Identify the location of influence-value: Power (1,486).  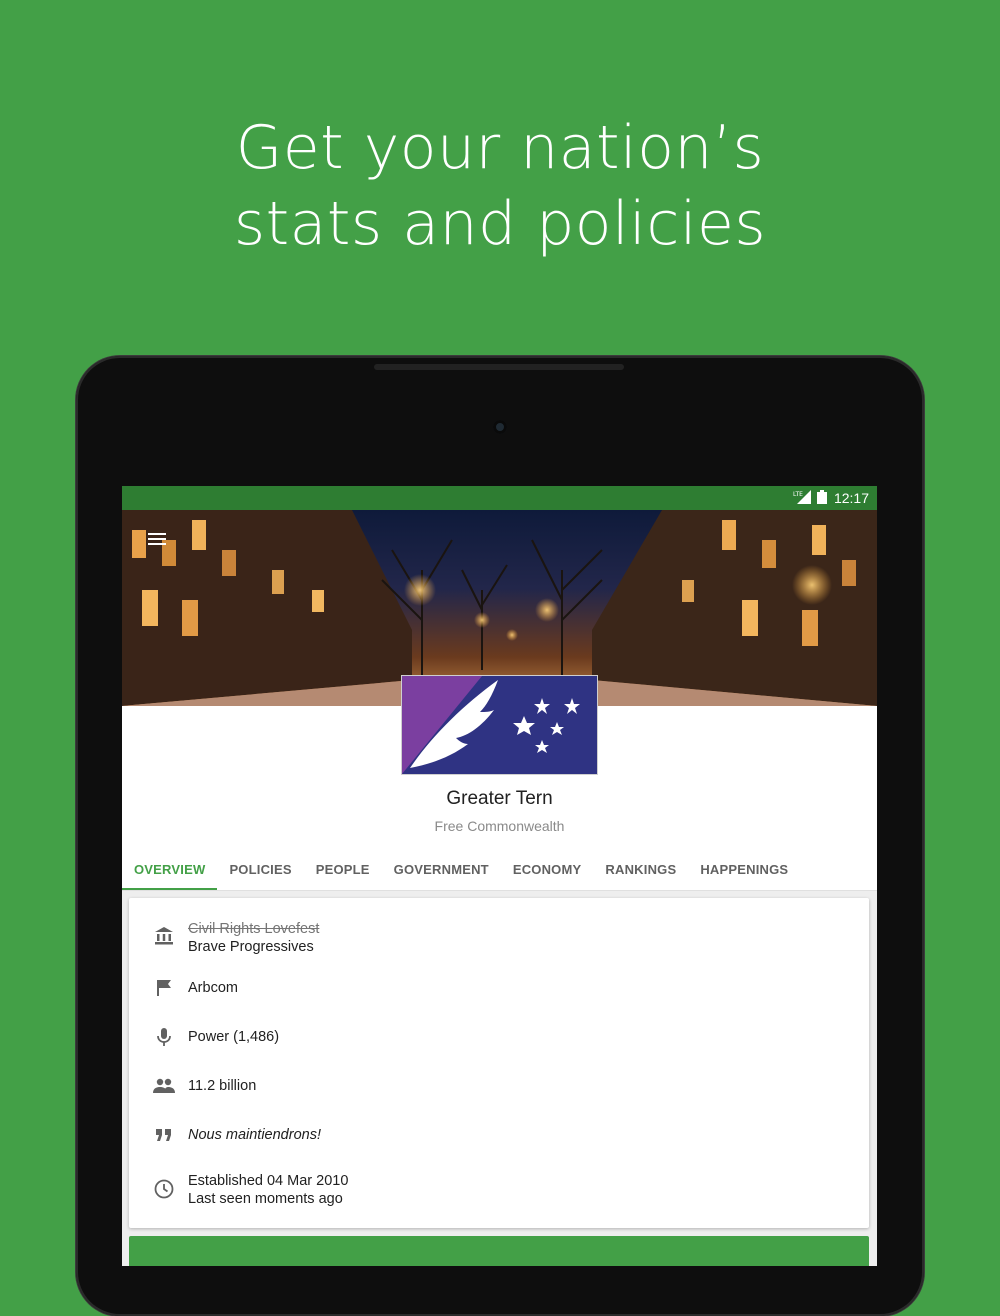
(234, 1037).